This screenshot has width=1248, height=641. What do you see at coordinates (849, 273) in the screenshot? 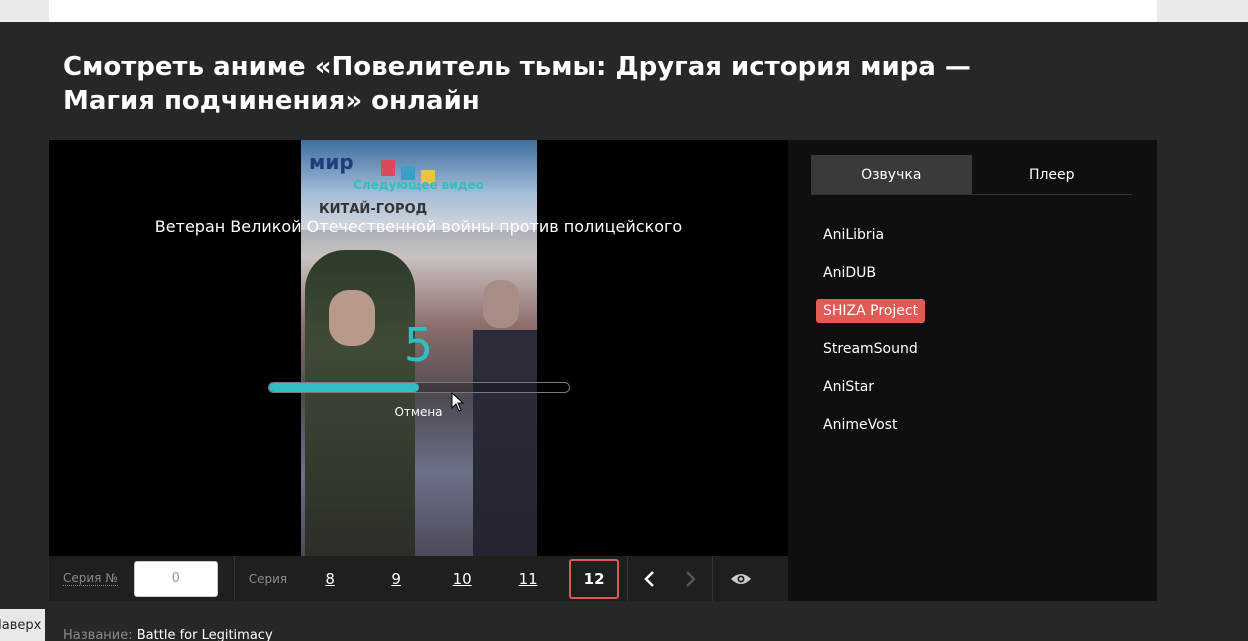
I see `voiceover-item-label: AniDUB` at bounding box center [849, 273].